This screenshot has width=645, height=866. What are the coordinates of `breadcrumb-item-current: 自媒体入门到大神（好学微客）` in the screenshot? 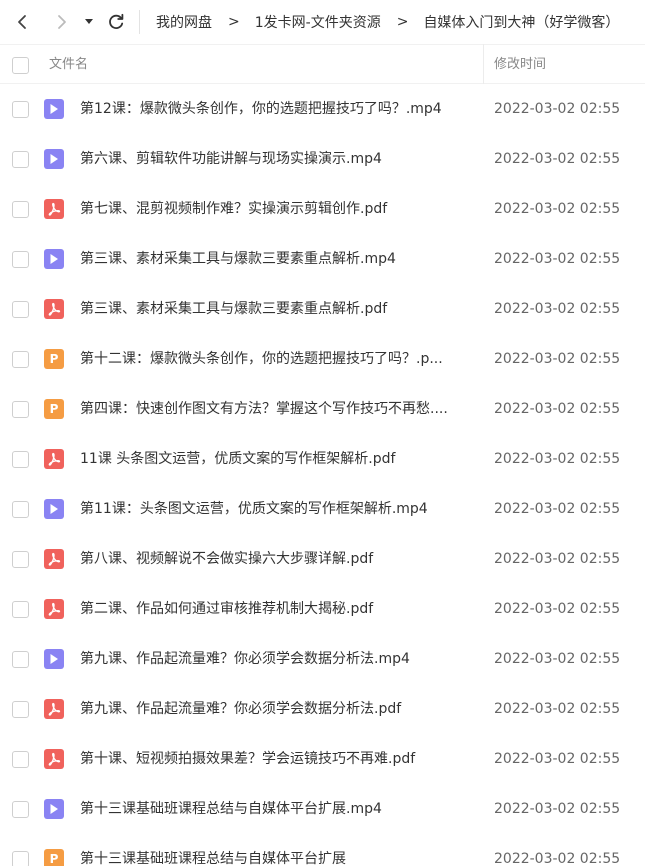 It's located at (521, 22).